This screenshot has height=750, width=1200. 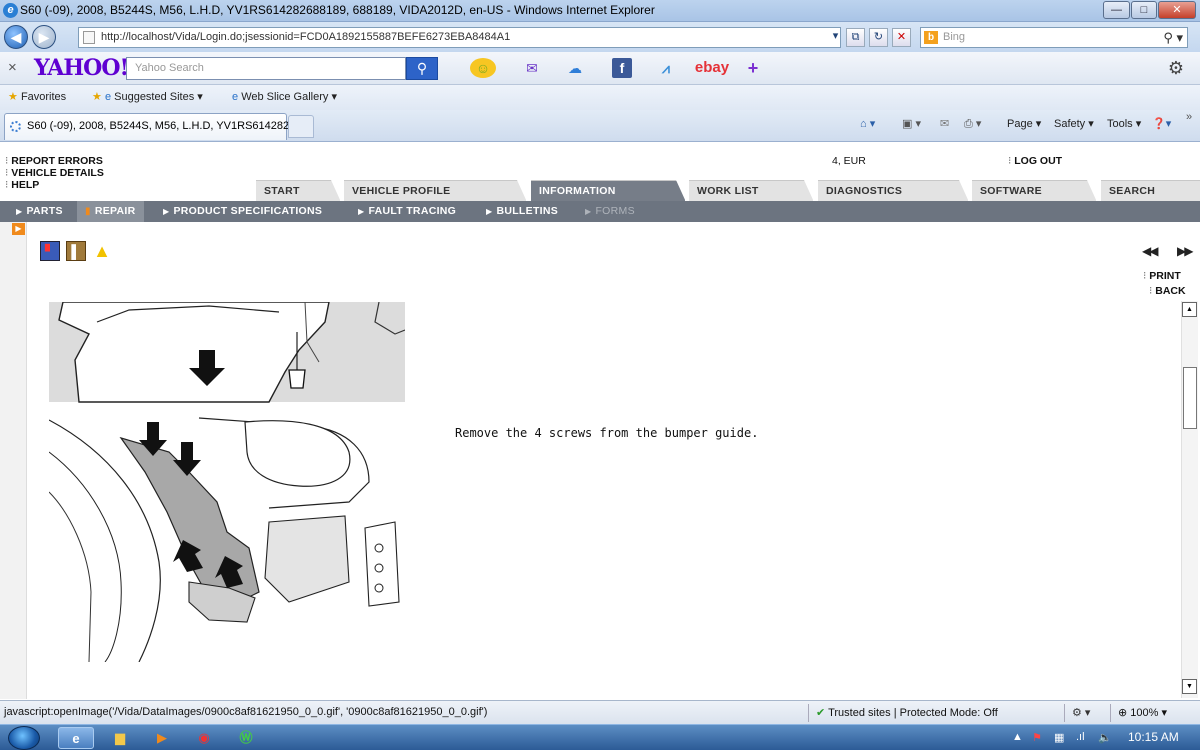 I want to click on book-icon: ▌, so click(x=76, y=251).